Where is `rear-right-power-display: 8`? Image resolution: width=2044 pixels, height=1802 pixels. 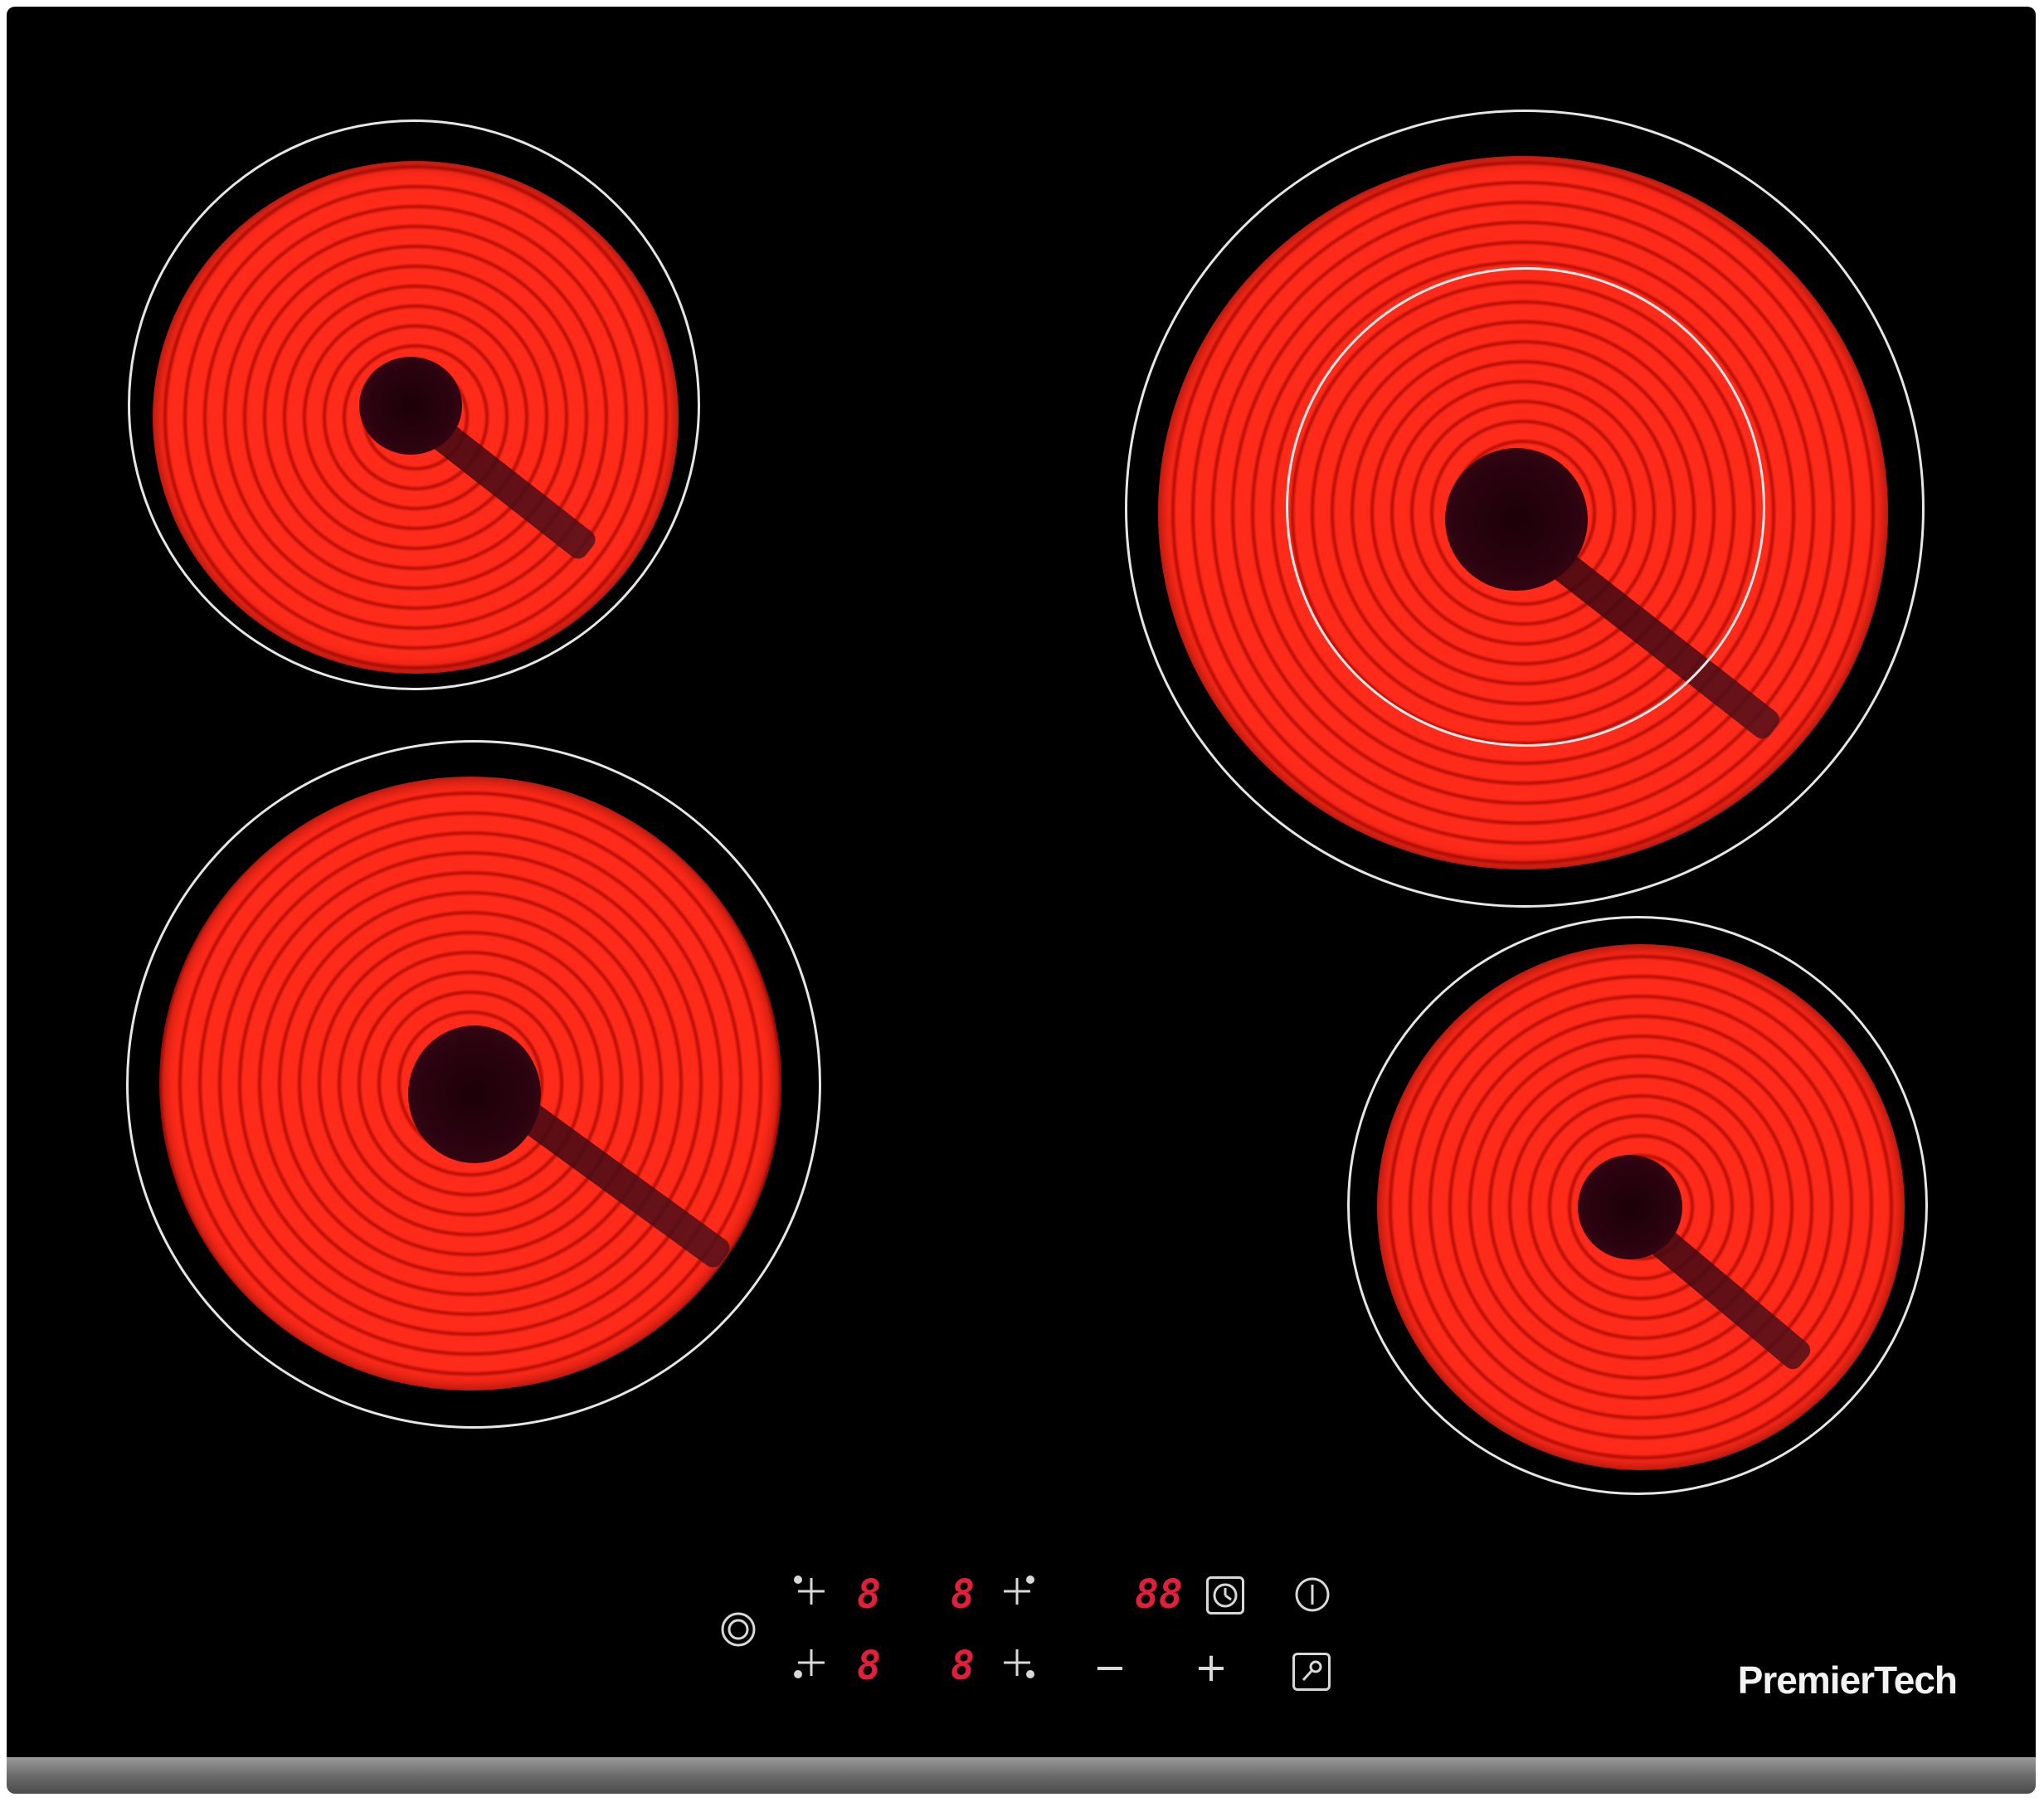 rear-right-power-display: 8 is located at coordinates (963, 1594).